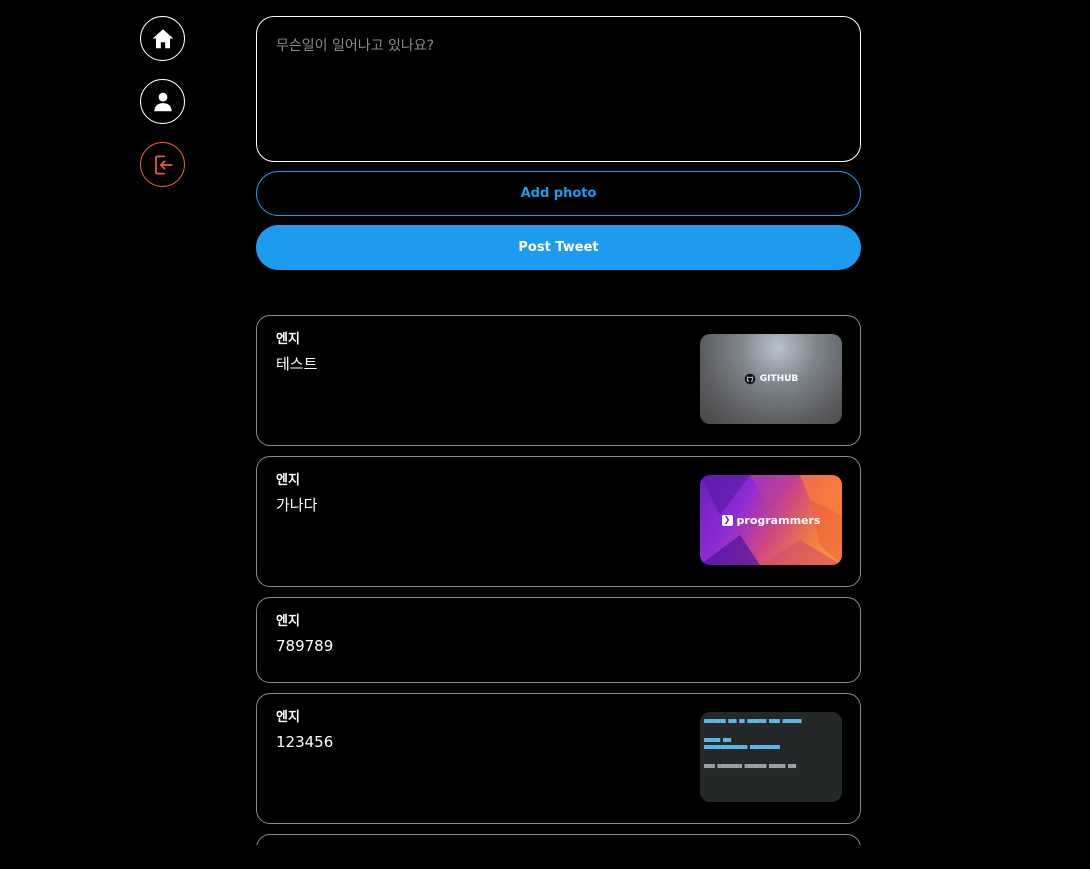 This screenshot has width=1090, height=869. Describe the element at coordinates (778, 520) in the screenshot. I see `image-caption: programmers` at that location.